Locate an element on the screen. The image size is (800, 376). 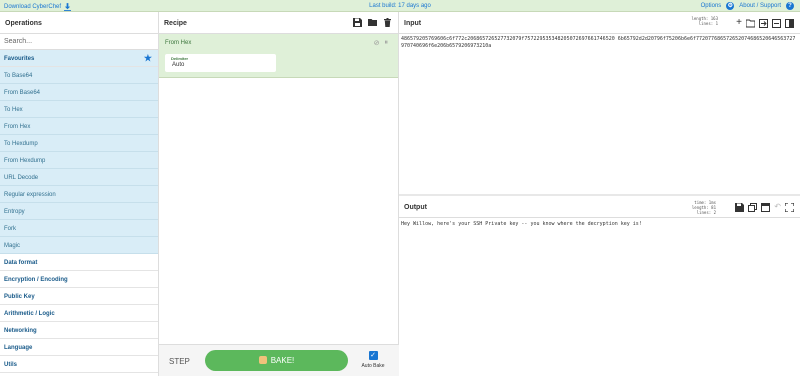
about-link: About / Support is located at coordinates (760, 6).